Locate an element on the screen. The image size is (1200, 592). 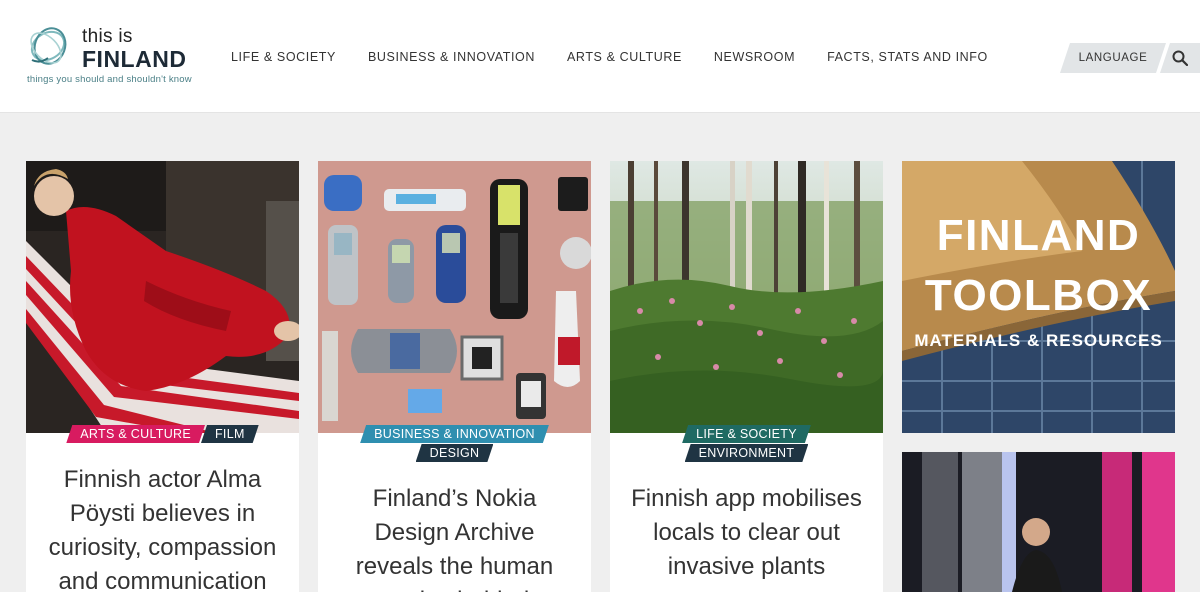
article-image-nokia-phones is located at coordinates (454, 297).